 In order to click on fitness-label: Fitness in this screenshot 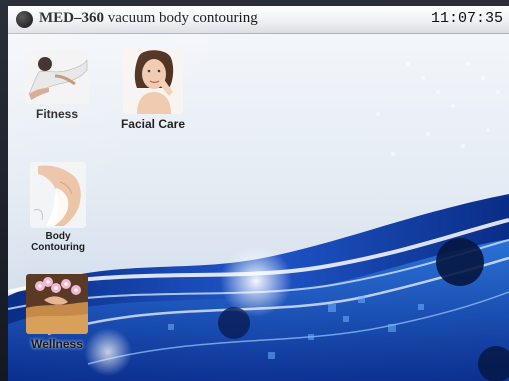, I will do `click(56, 114)`.